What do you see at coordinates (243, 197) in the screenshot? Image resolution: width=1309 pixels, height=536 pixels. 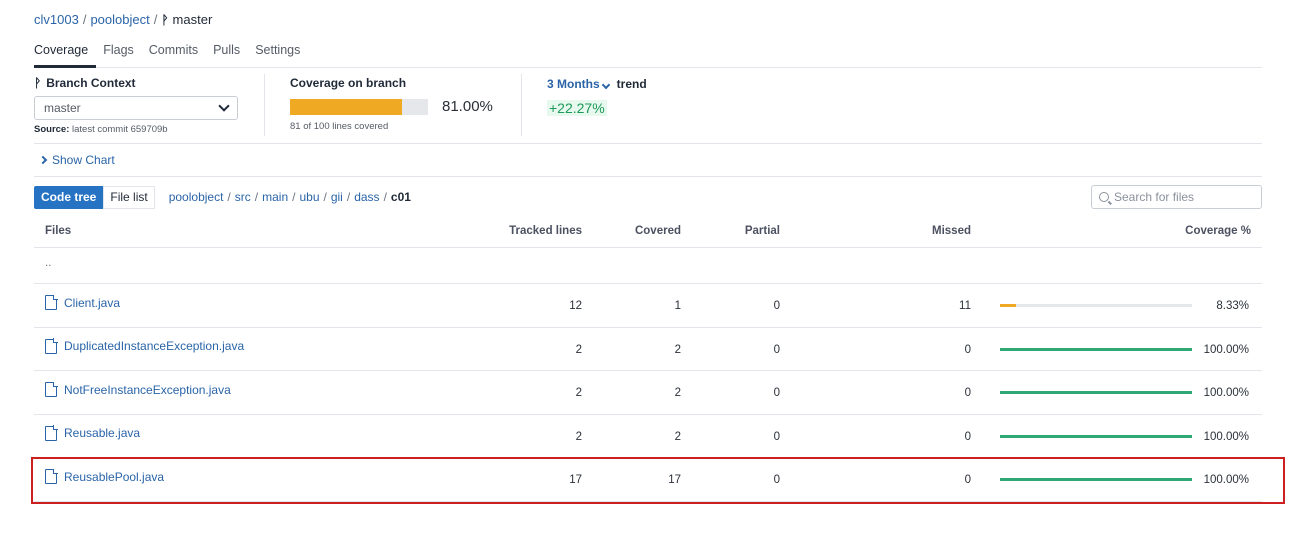 I see `path-segment: src` at bounding box center [243, 197].